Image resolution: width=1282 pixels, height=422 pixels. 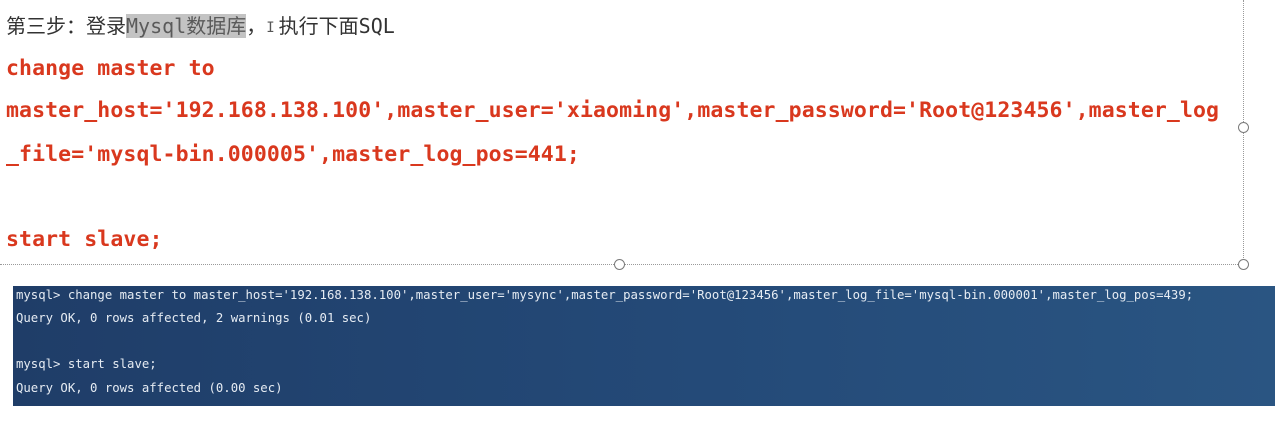 I want to click on sql-line-start-slave: start slave;, so click(x=84, y=239).